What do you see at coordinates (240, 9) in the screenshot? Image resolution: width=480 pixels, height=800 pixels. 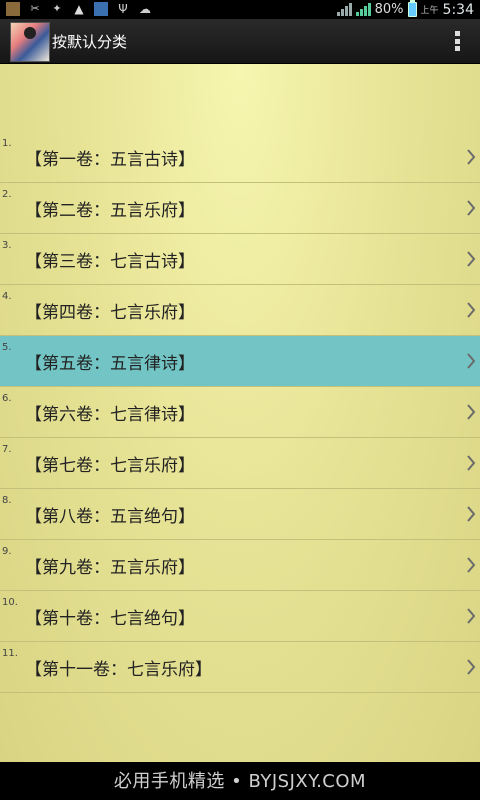 I see `status-bar: ✂ ✦ ▲ Ψ ☁ 80% 上午 5:34` at bounding box center [240, 9].